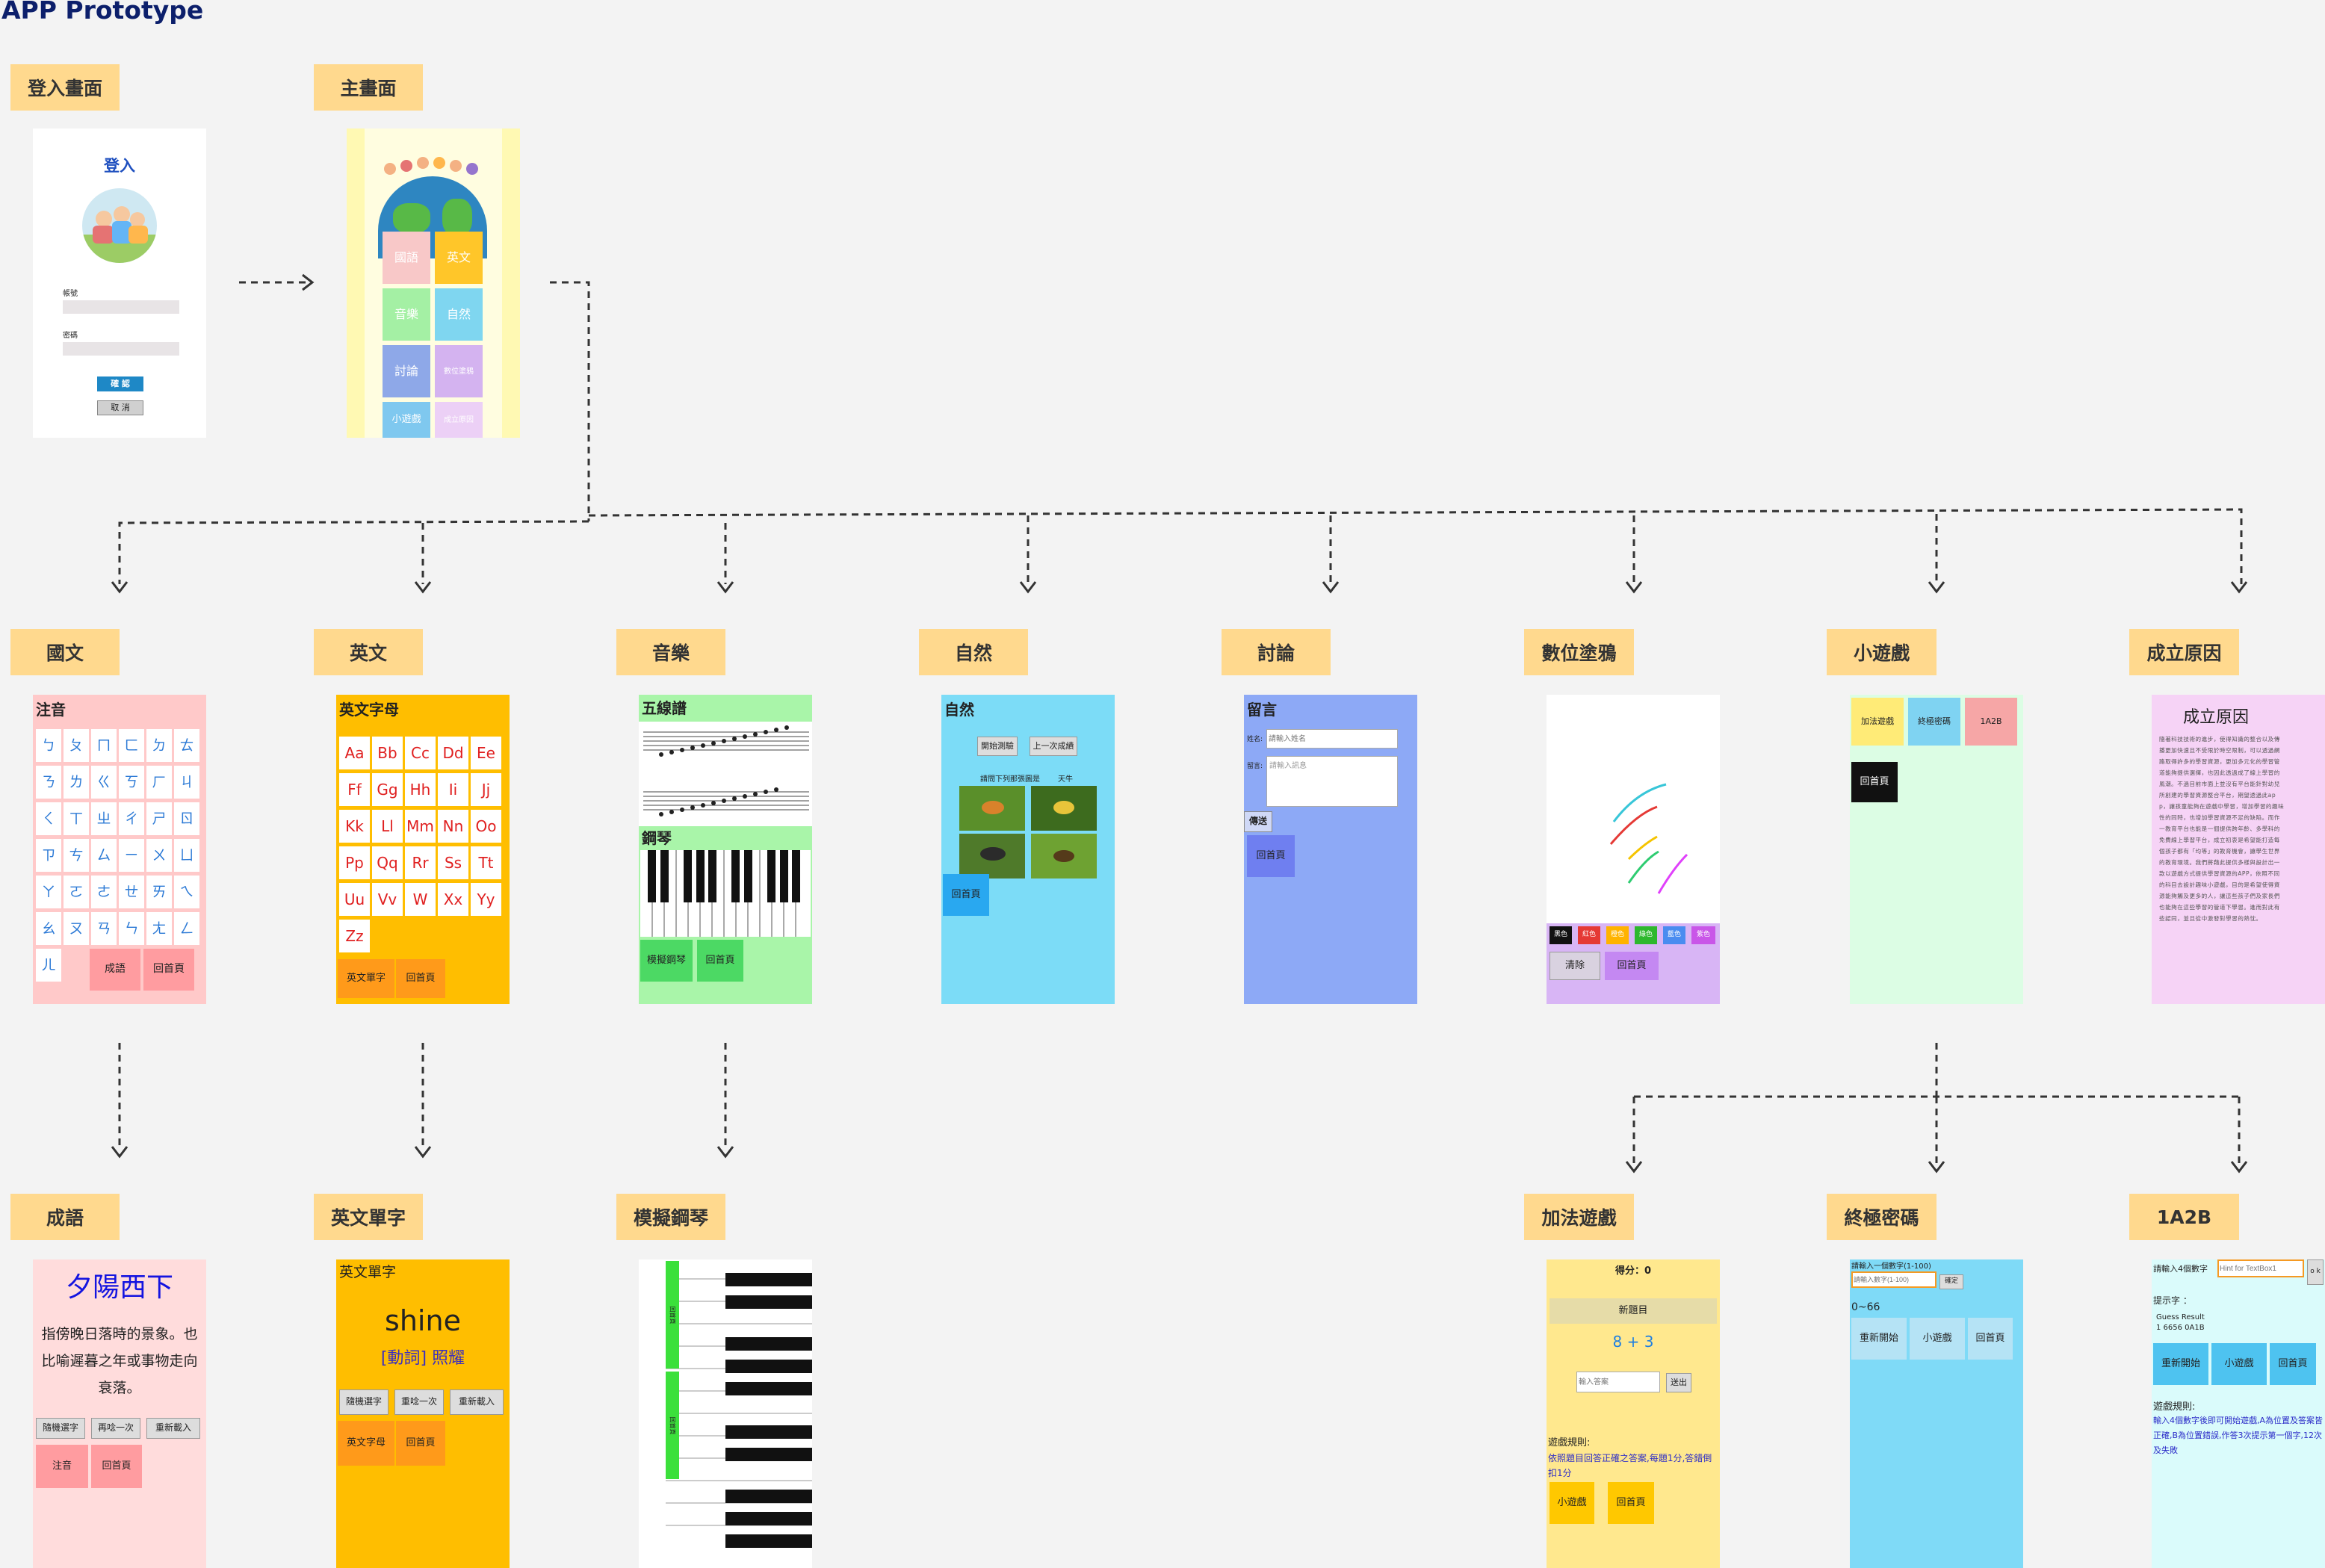 The height and width of the screenshot is (1568, 2325). What do you see at coordinates (104, 929) in the screenshot?
I see `zhuyin-key: ㄢ` at bounding box center [104, 929].